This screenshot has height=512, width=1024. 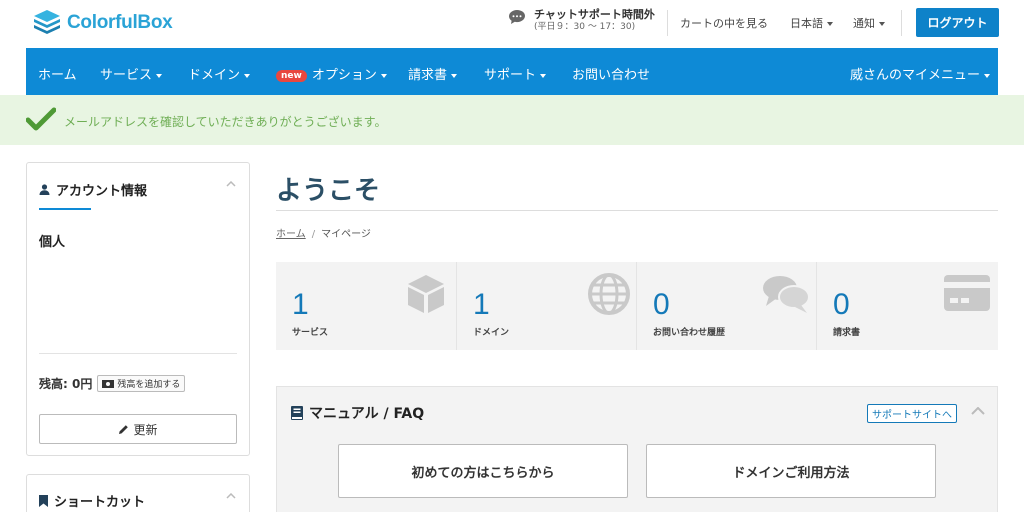 I want to click on notifications-dropdown: 通知, so click(x=869, y=23).